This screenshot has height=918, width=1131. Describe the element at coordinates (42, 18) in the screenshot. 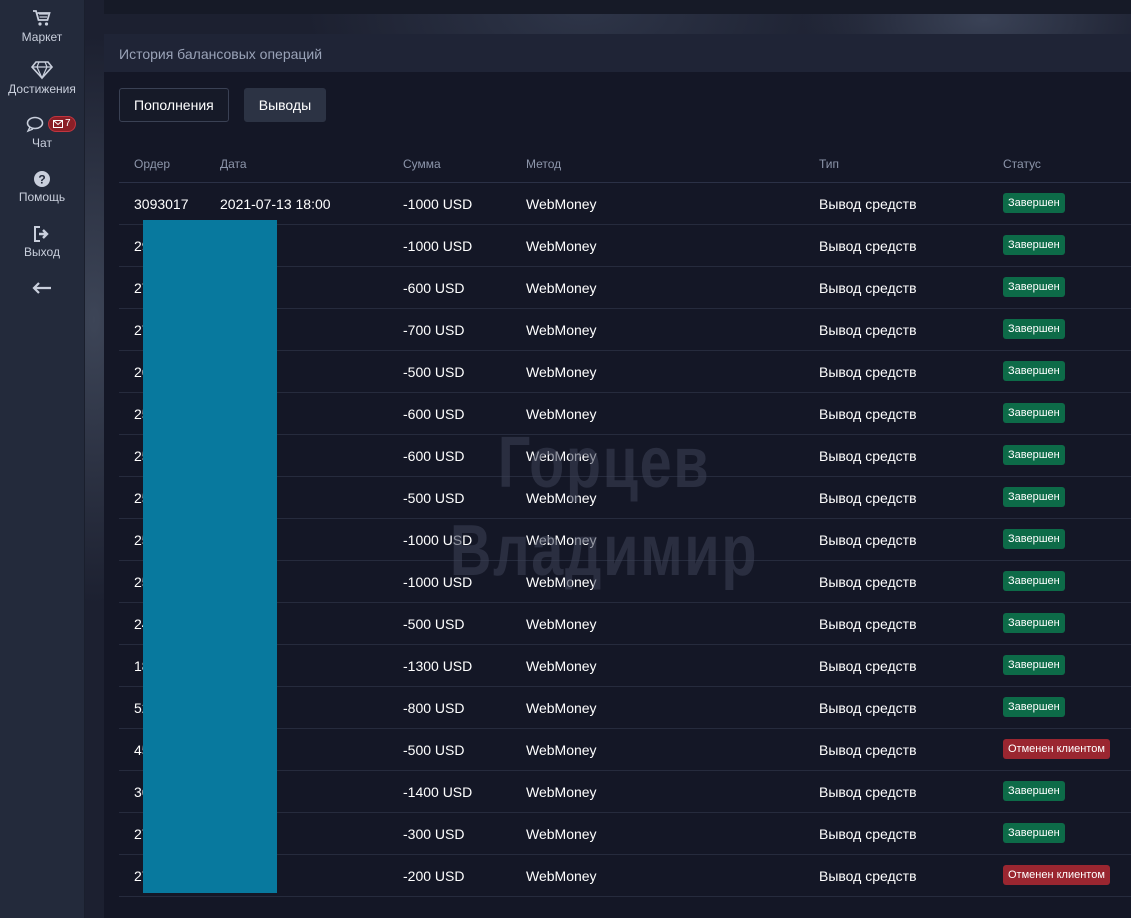

I see `cart-icon` at that location.